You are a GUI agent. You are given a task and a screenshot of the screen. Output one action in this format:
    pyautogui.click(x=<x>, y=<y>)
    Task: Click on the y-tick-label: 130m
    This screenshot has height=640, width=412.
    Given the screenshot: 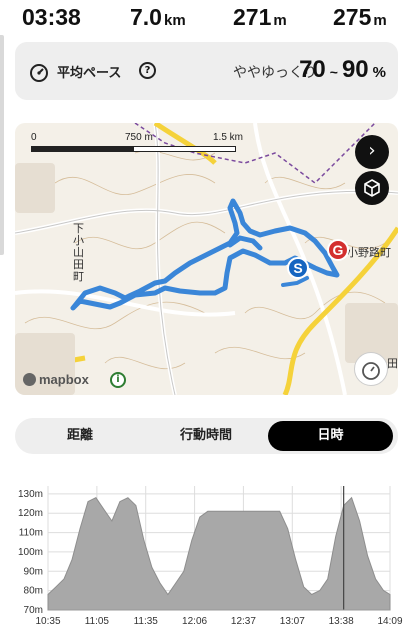 What is the action you would take?
    pyautogui.click(x=30, y=494)
    